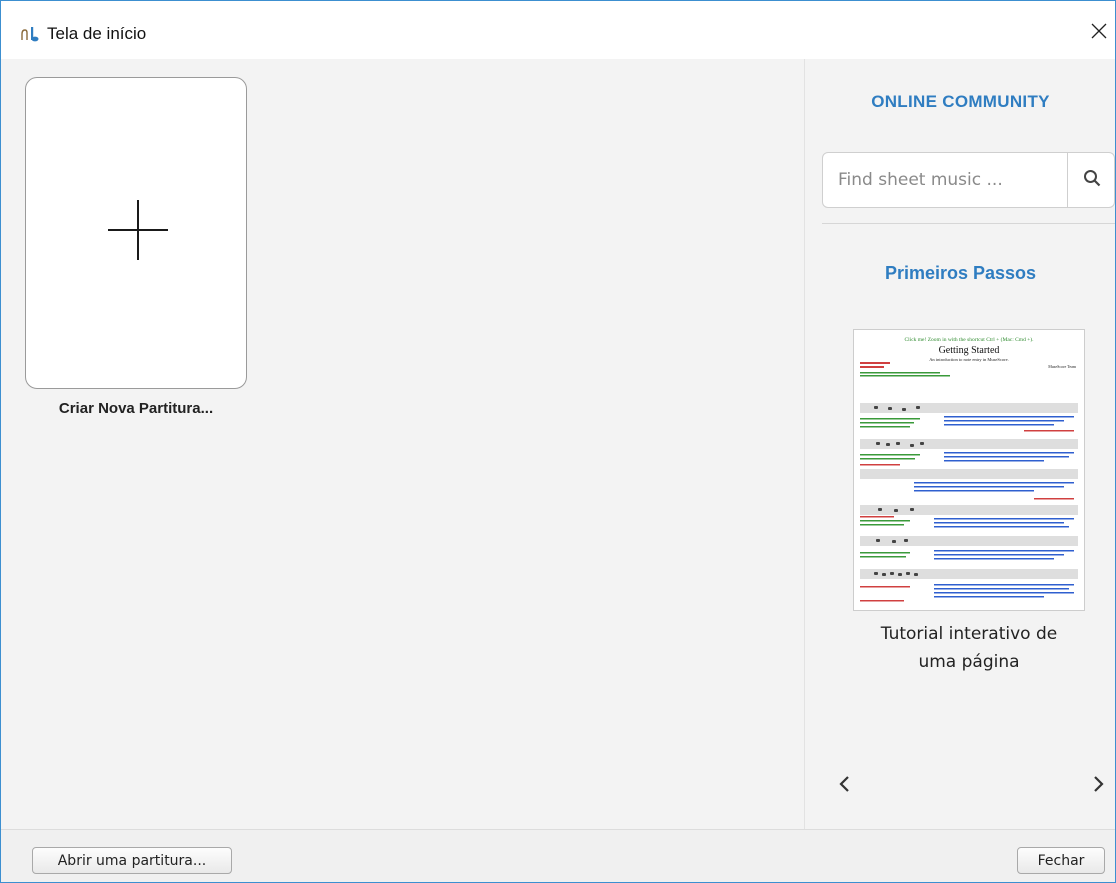 The height and width of the screenshot is (883, 1116). Describe the element at coordinates (968, 223) in the screenshot. I see `sidebar-divider` at that location.